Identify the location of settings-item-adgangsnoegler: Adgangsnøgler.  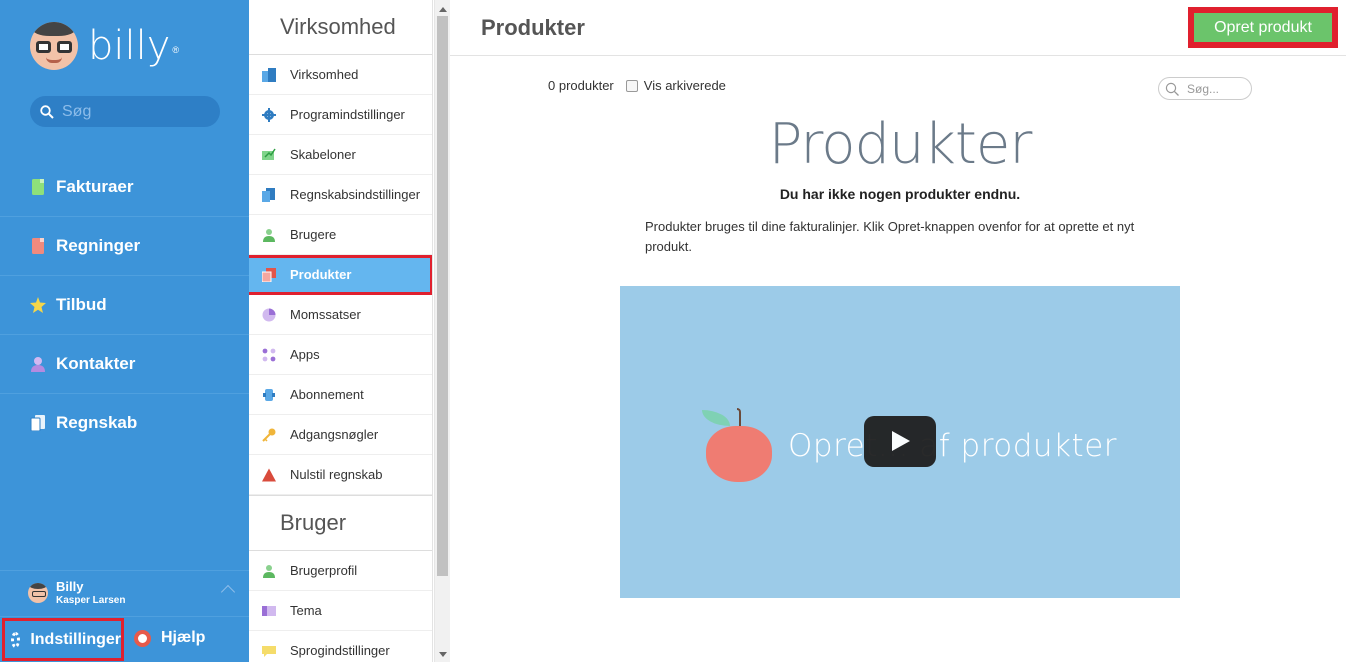
(340, 435).